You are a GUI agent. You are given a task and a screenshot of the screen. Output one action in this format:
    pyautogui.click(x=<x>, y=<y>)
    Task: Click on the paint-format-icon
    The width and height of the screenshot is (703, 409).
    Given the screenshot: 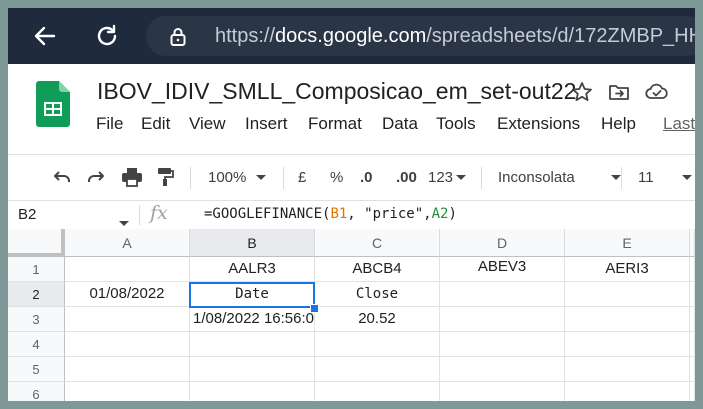 What is the action you would take?
    pyautogui.click(x=166, y=177)
    